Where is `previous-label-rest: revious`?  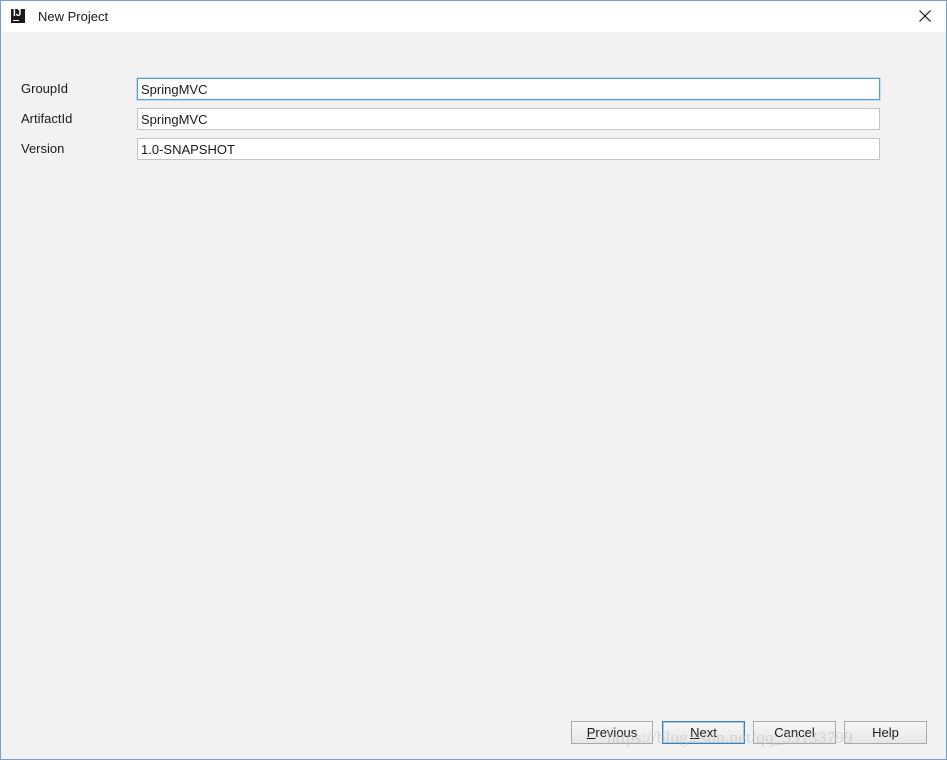 previous-label-rest: revious is located at coordinates (616, 732).